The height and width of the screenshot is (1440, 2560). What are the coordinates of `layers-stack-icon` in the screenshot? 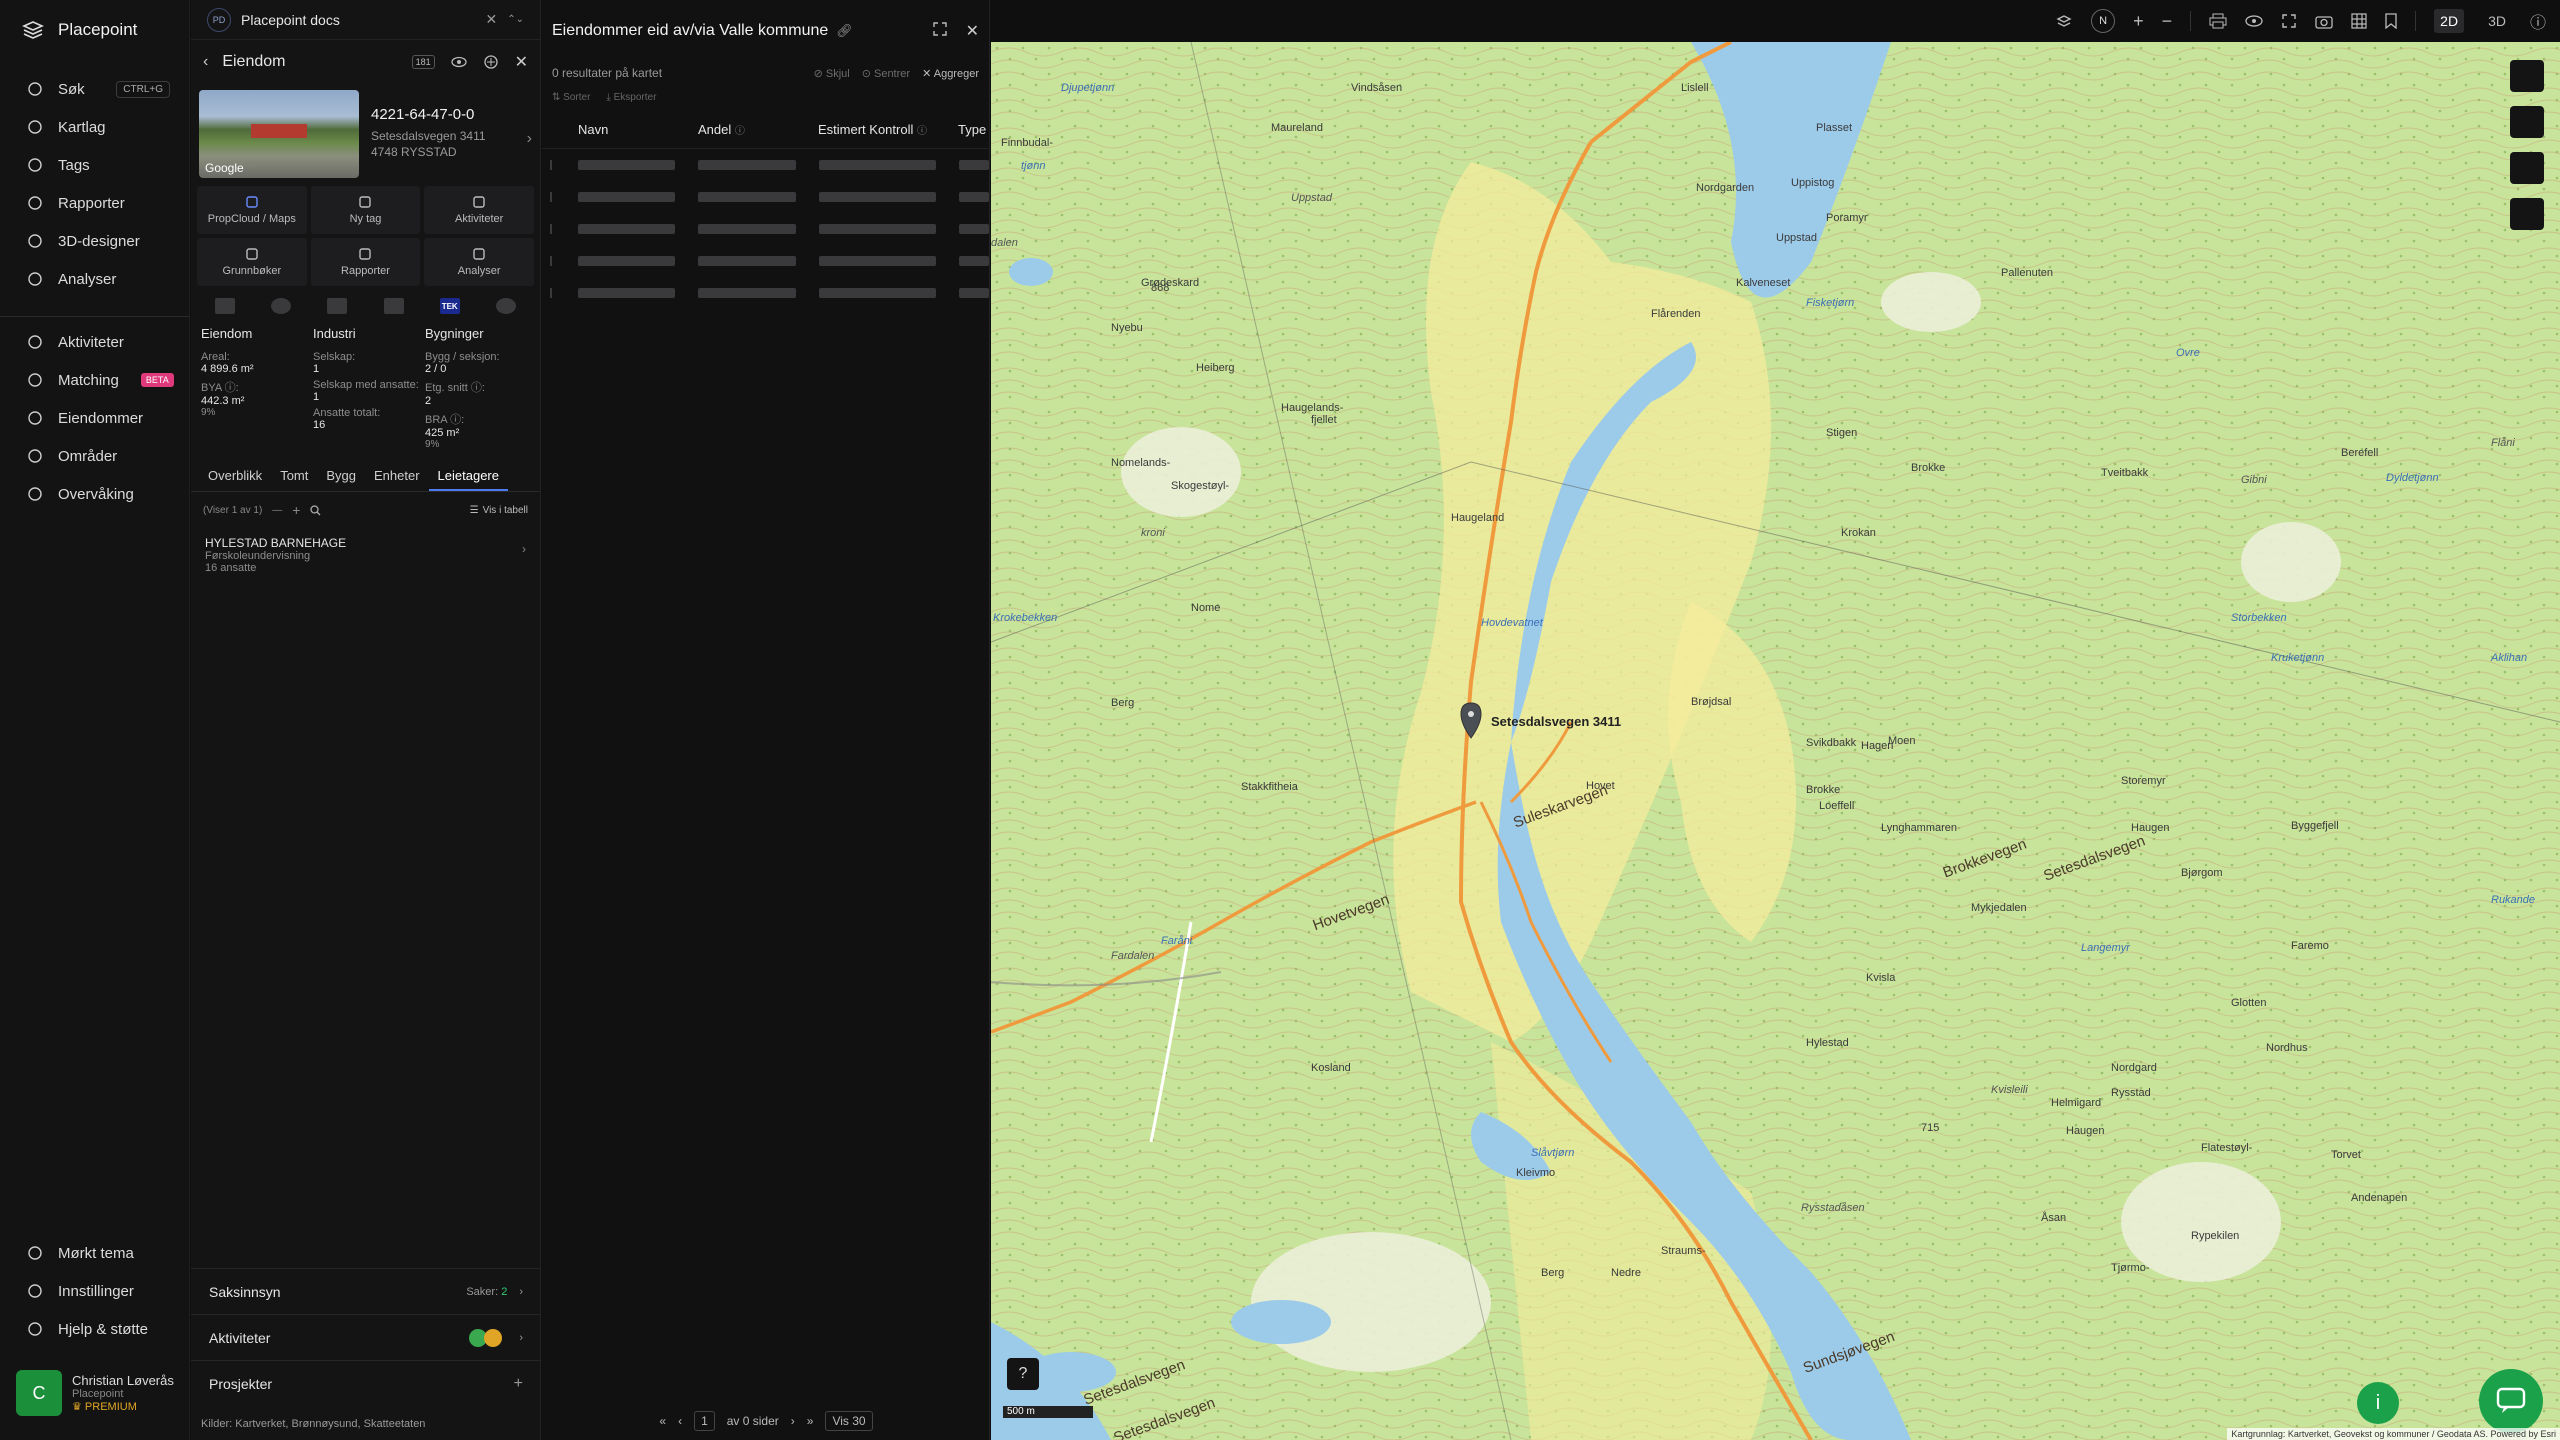 It's located at (2064, 21).